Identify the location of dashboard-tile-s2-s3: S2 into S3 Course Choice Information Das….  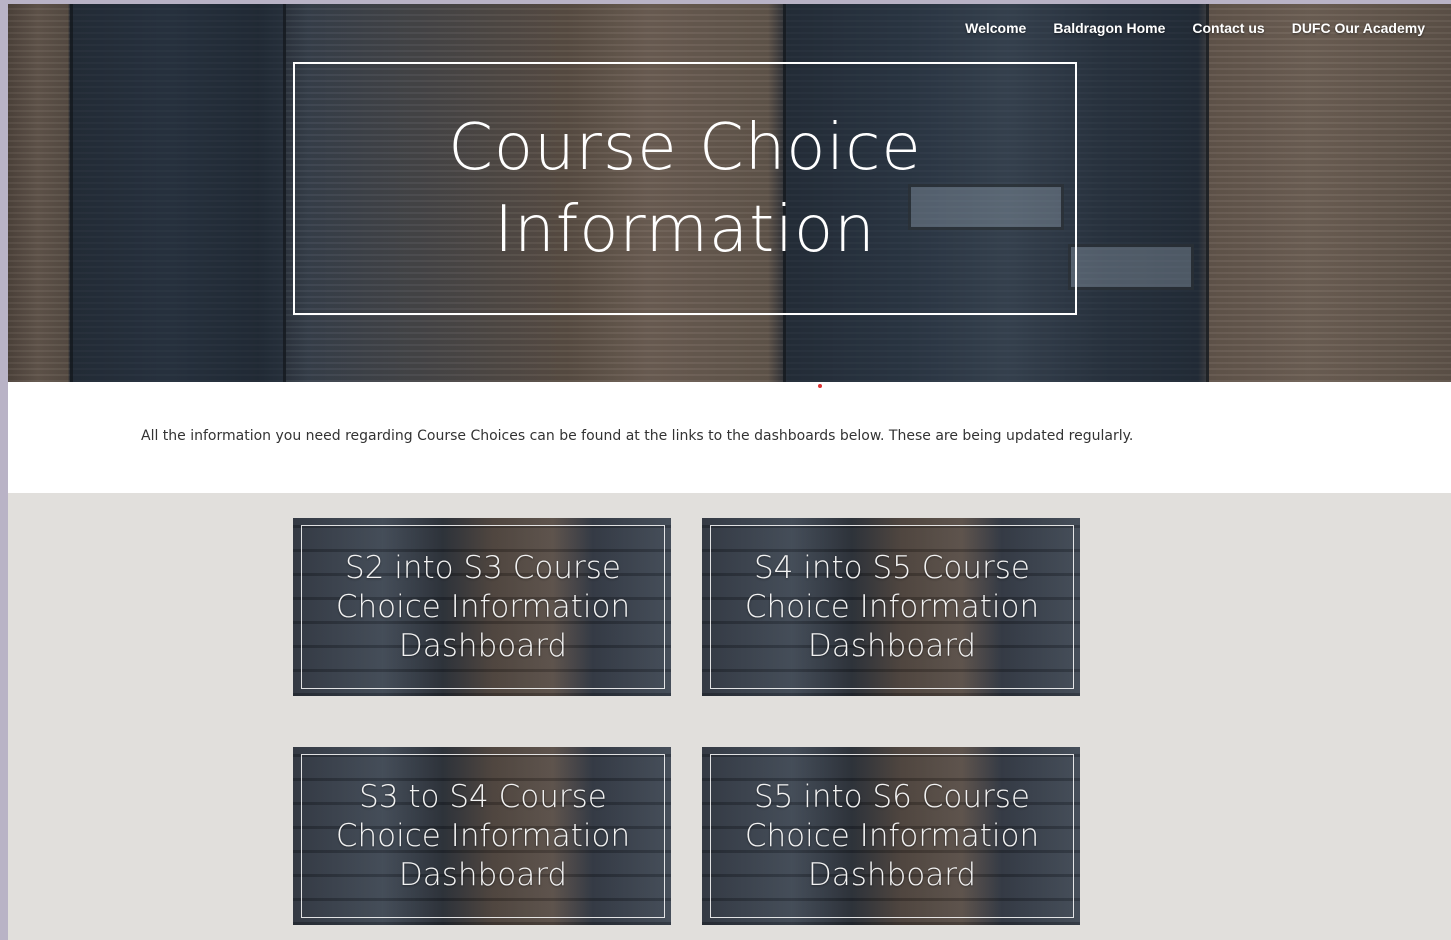
(482, 607).